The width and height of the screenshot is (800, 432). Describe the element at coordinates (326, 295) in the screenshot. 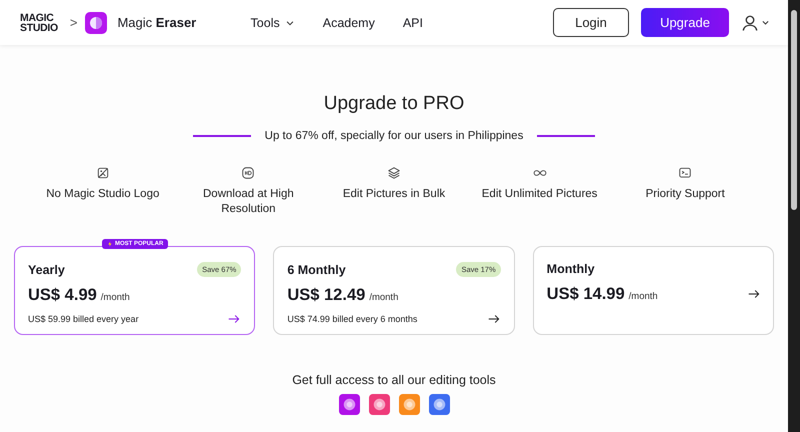

I see `plan-price: US$ 12.49` at that location.